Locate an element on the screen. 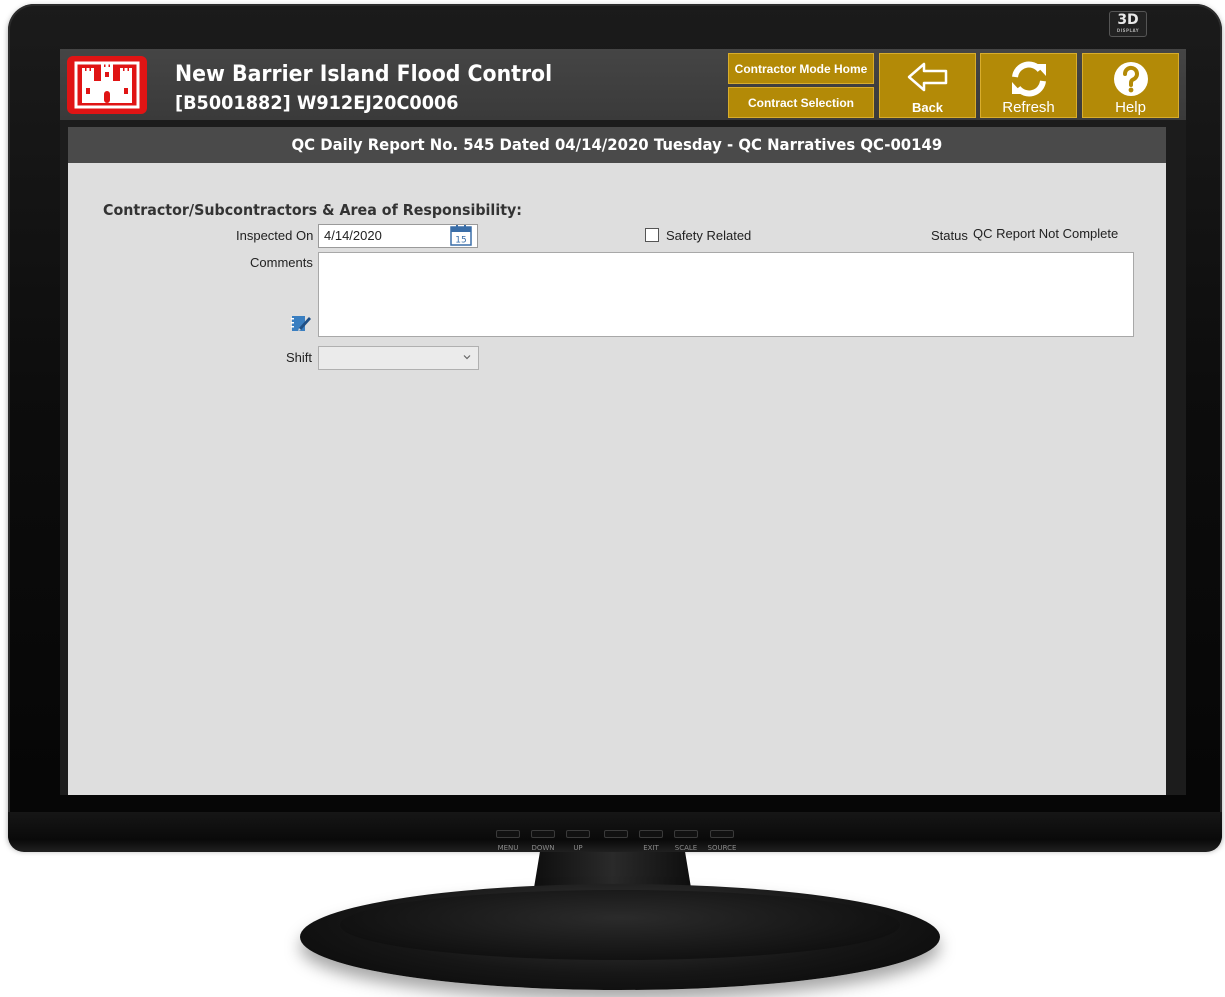 The height and width of the screenshot is (997, 1225). help-label: Help is located at coordinates (1130, 107).